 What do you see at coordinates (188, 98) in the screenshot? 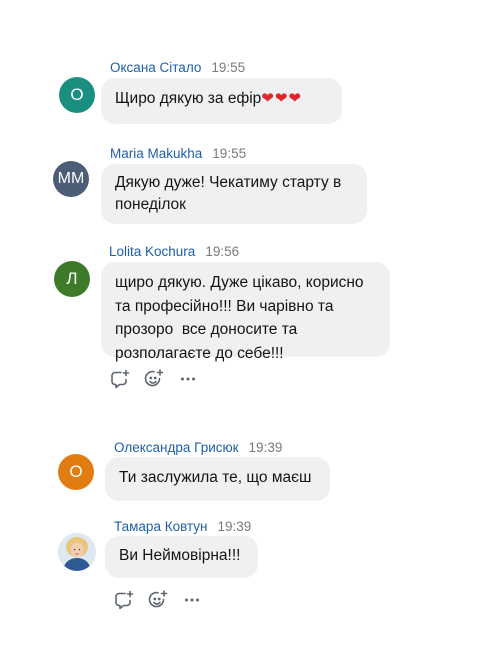
I see `message-text: Щиро дякую за ефір` at bounding box center [188, 98].